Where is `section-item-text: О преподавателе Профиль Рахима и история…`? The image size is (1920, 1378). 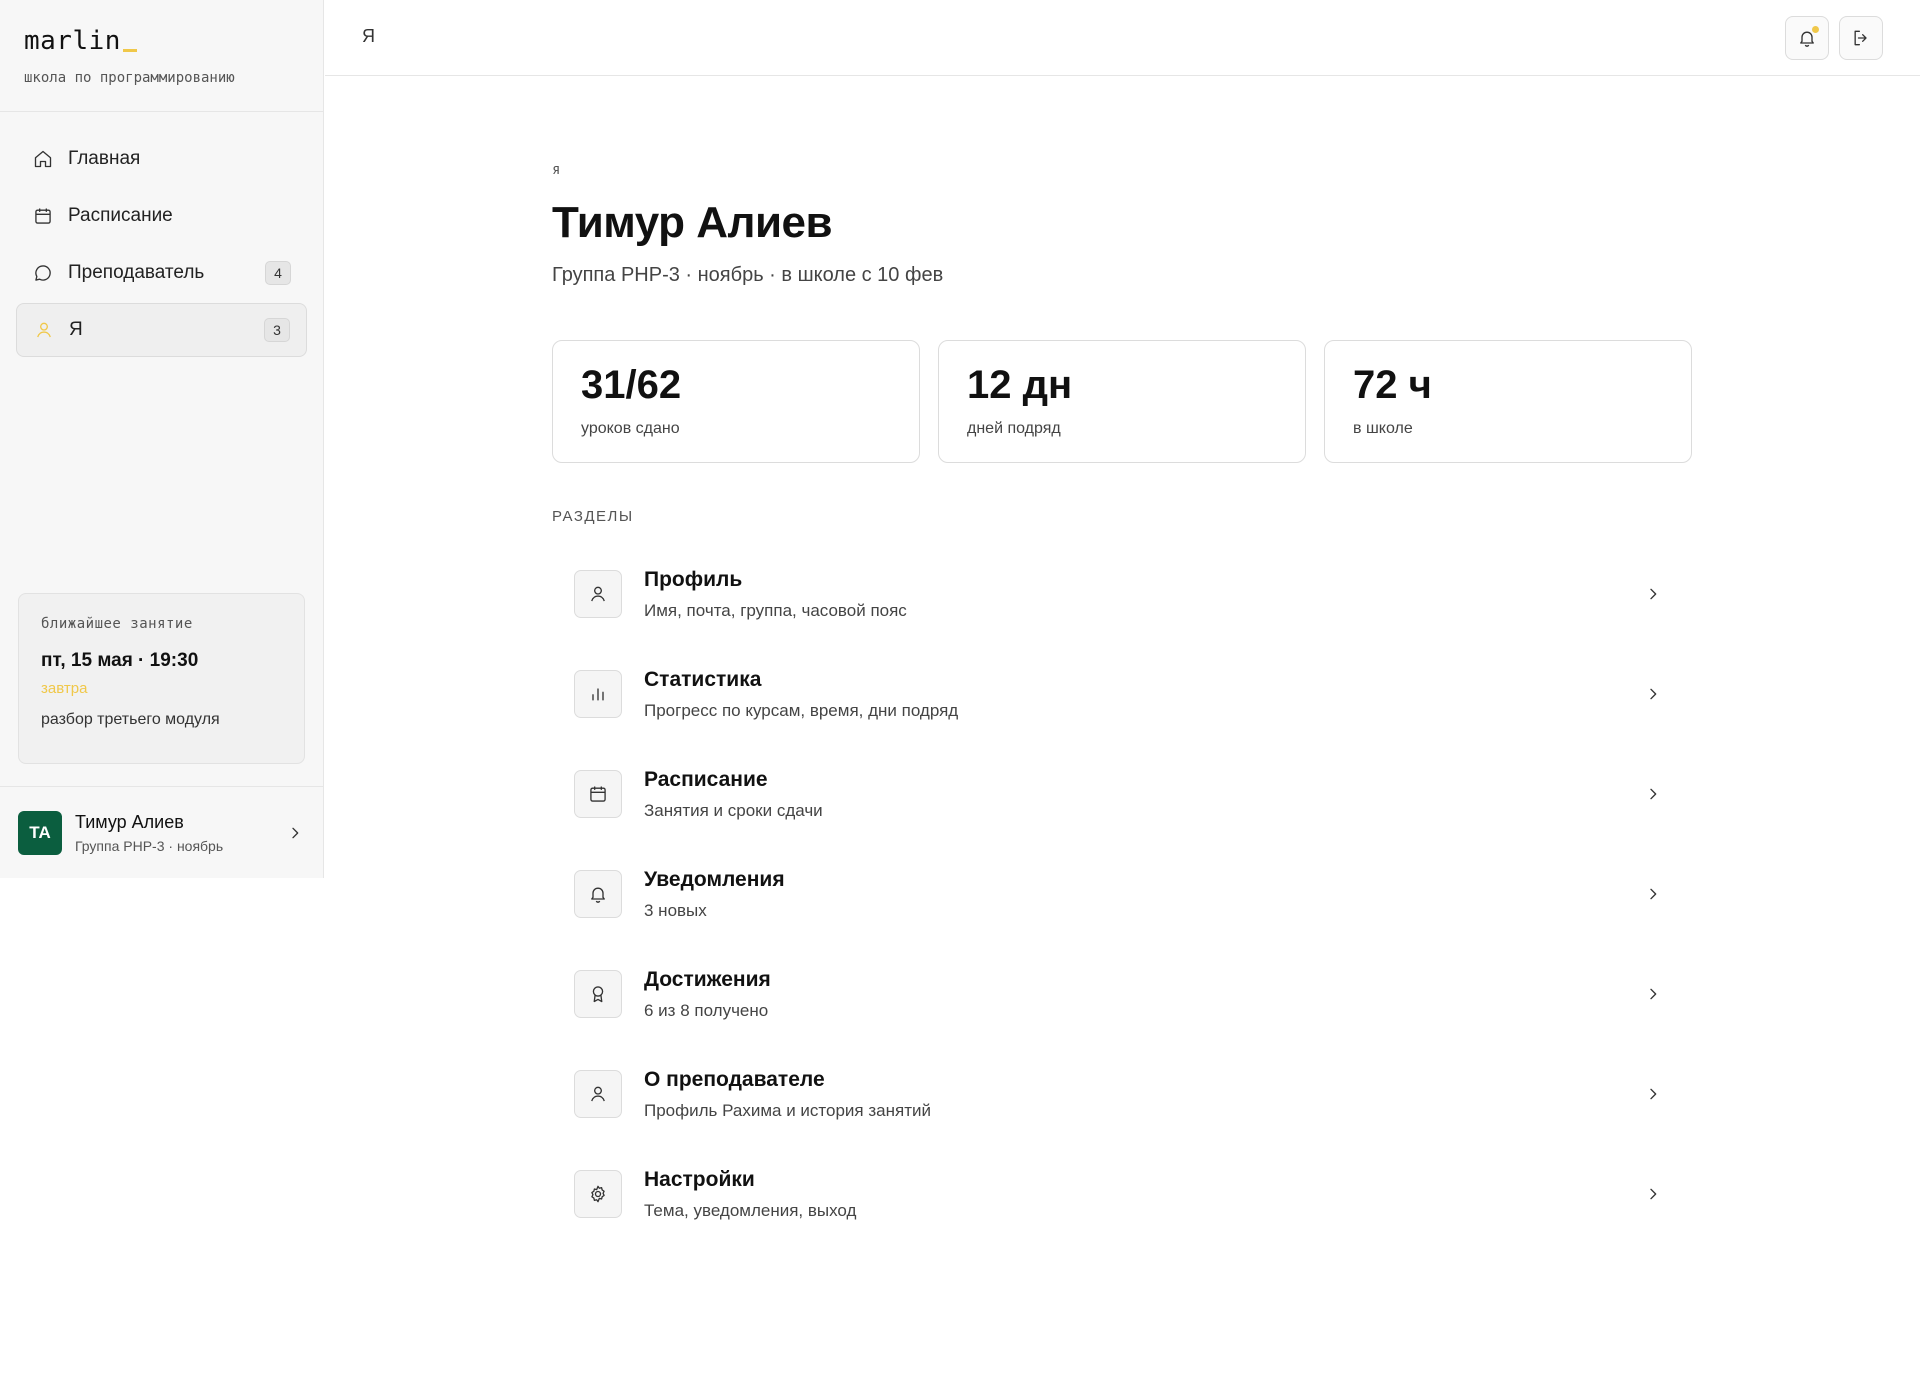
section-item-text: О преподавателе Профиль Рахима и история… is located at coordinates (787, 1094).